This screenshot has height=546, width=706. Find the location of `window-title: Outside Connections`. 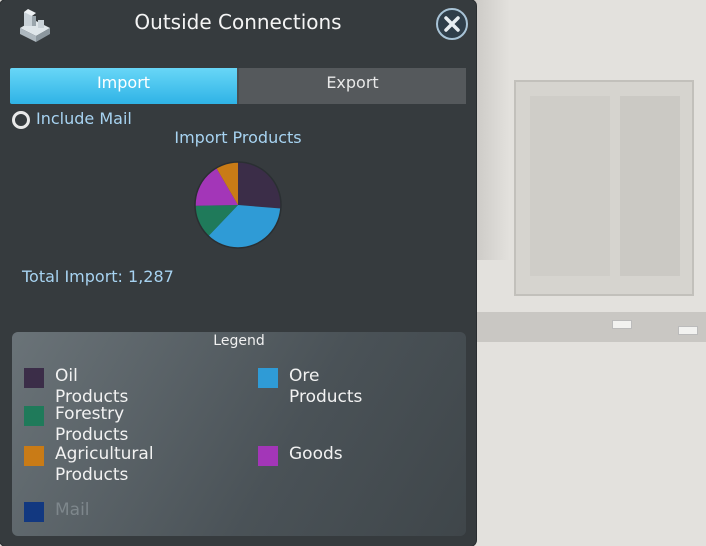

window-title: Outside Connections is located at coordinates (238, 22).